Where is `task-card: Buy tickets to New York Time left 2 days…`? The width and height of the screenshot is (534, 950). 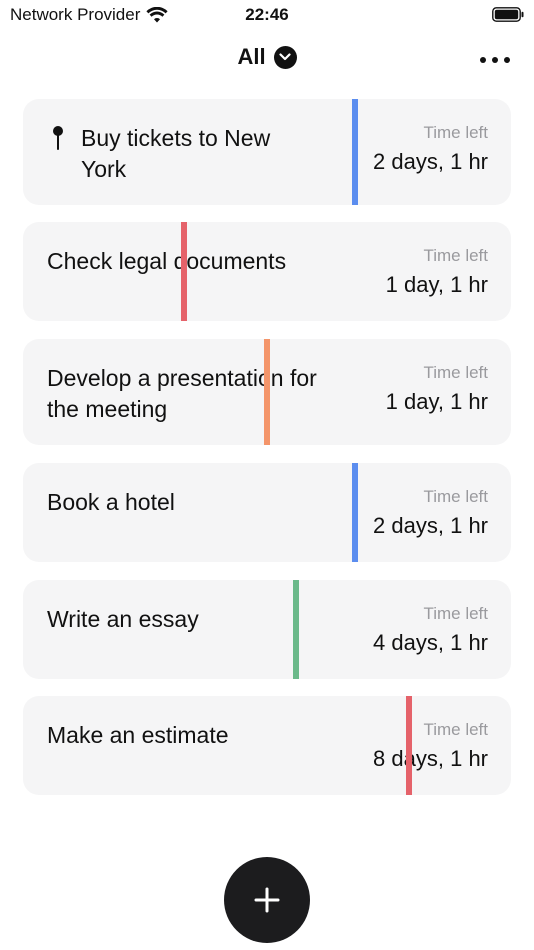
task-card: Buy tickets to New York Time left 2 days… is located at coordinates (267, 152).